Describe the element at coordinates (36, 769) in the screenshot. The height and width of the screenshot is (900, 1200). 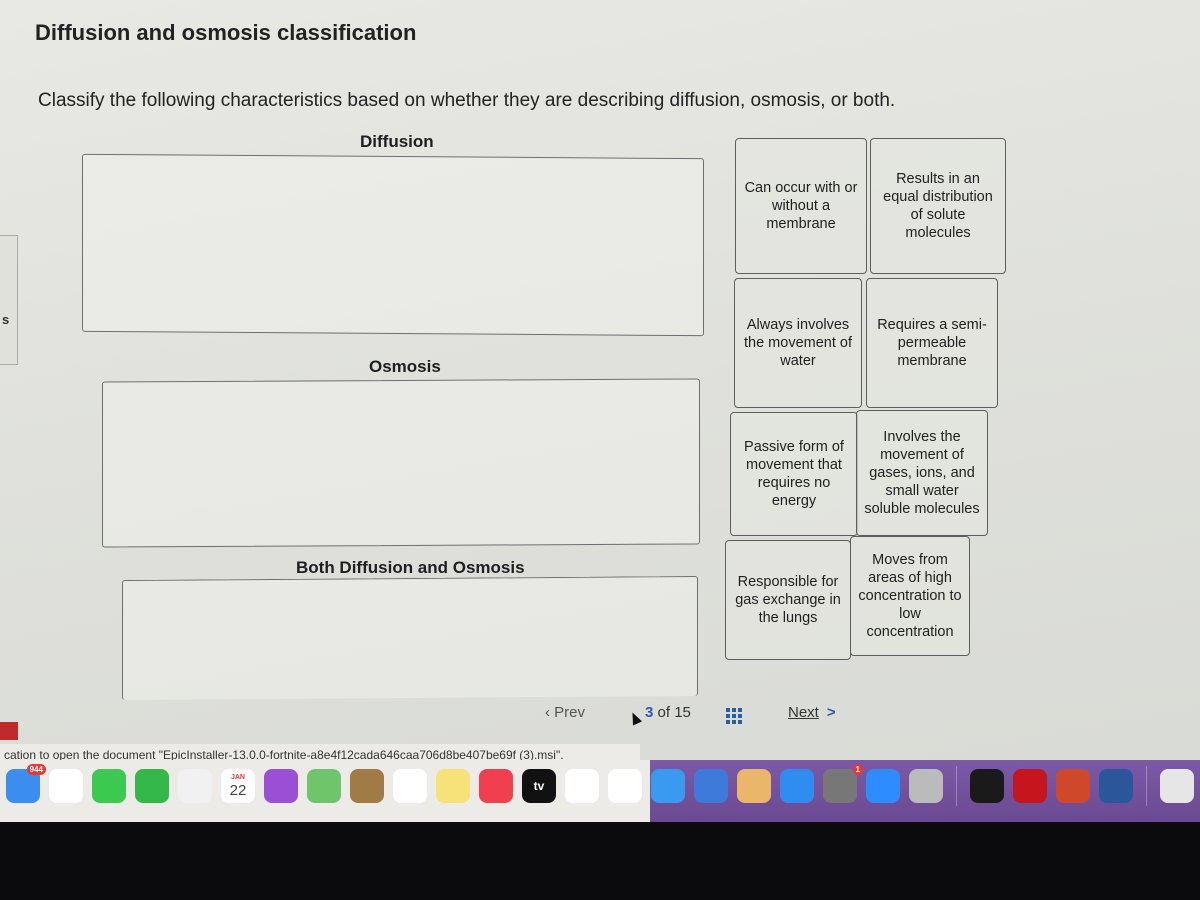
I see `notification-badge: 944` at that location.